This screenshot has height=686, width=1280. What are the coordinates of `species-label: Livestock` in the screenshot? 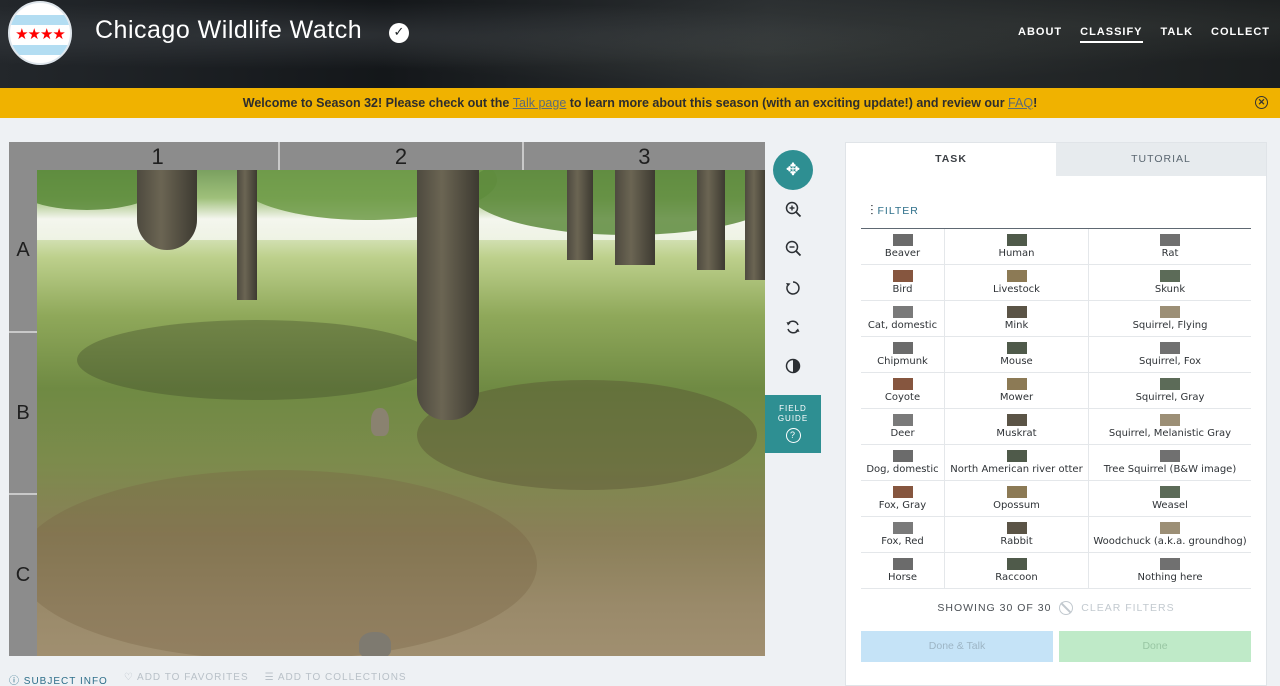 It's located at (1016, 289).